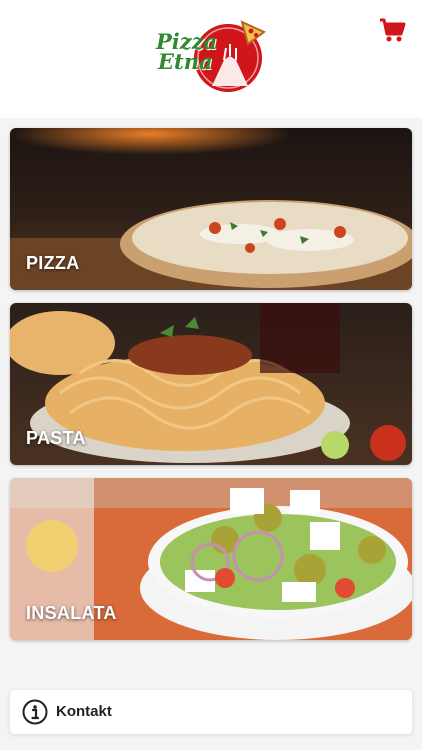  Describe the element at coordinates (84, 711) in the screenshot. I see `contact-label: Kontakt` at that location.